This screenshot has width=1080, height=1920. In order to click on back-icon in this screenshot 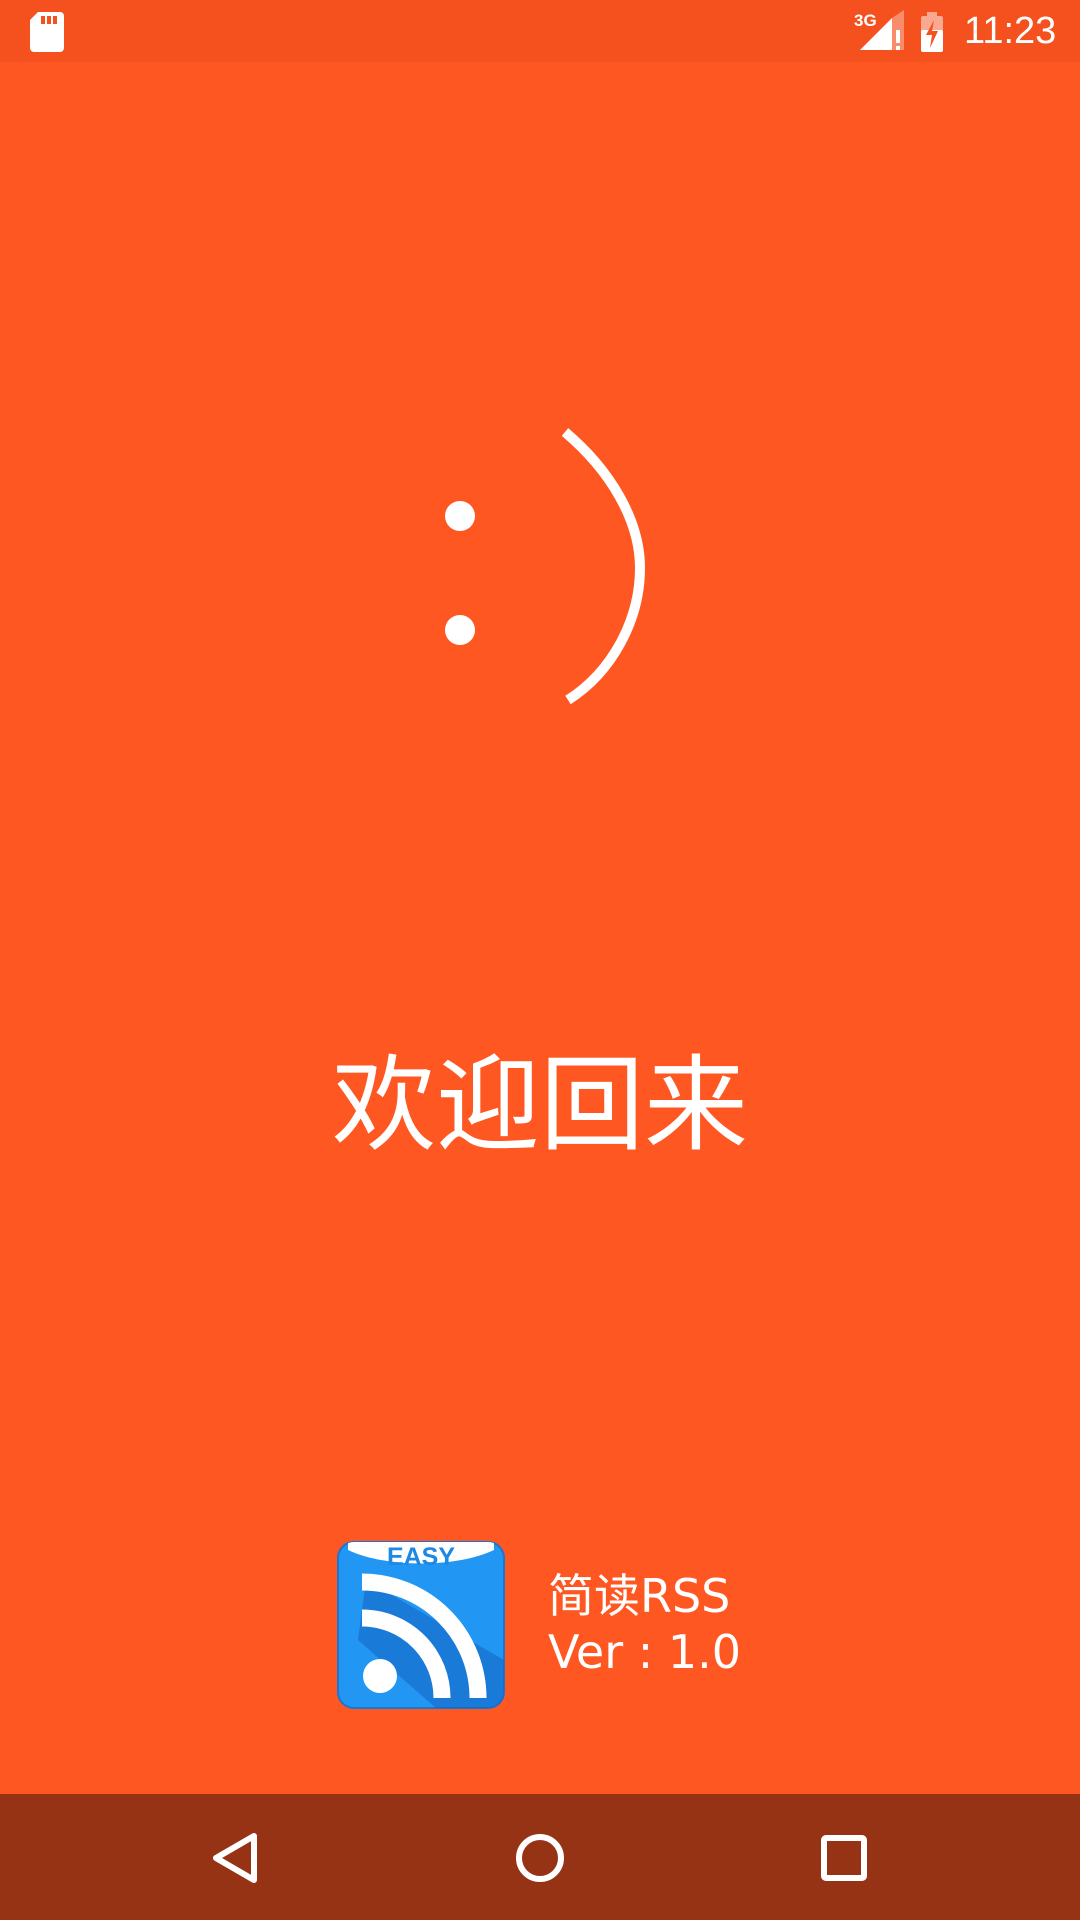, I will do `click(236, 1858)`.